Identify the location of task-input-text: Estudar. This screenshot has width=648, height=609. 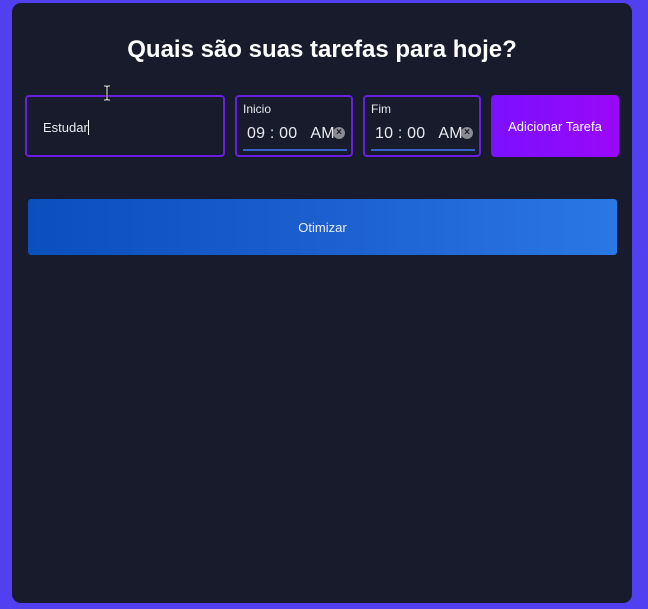
(65, 127).